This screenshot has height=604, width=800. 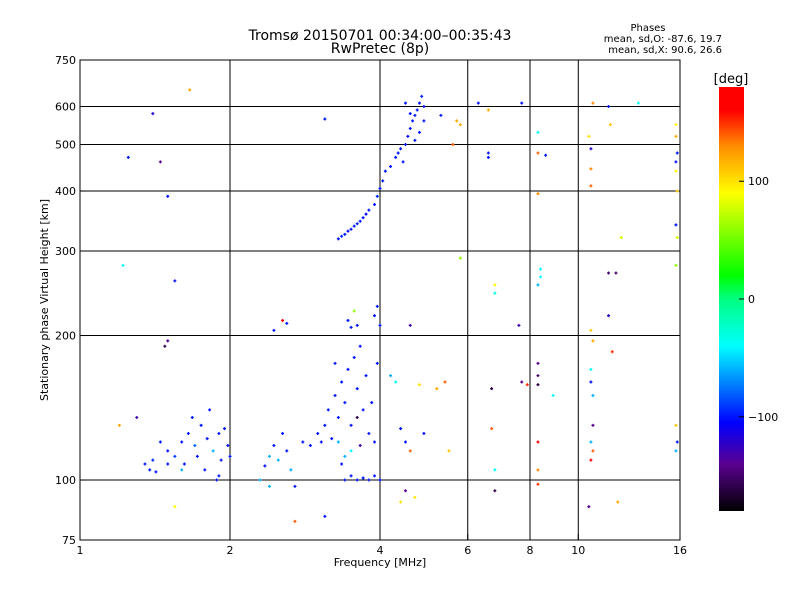 What do you see at coordinates (380, 562) in the screenshot?
I see `x-axis-label: Frequency [MHz]` at bounding box center [380, 562].